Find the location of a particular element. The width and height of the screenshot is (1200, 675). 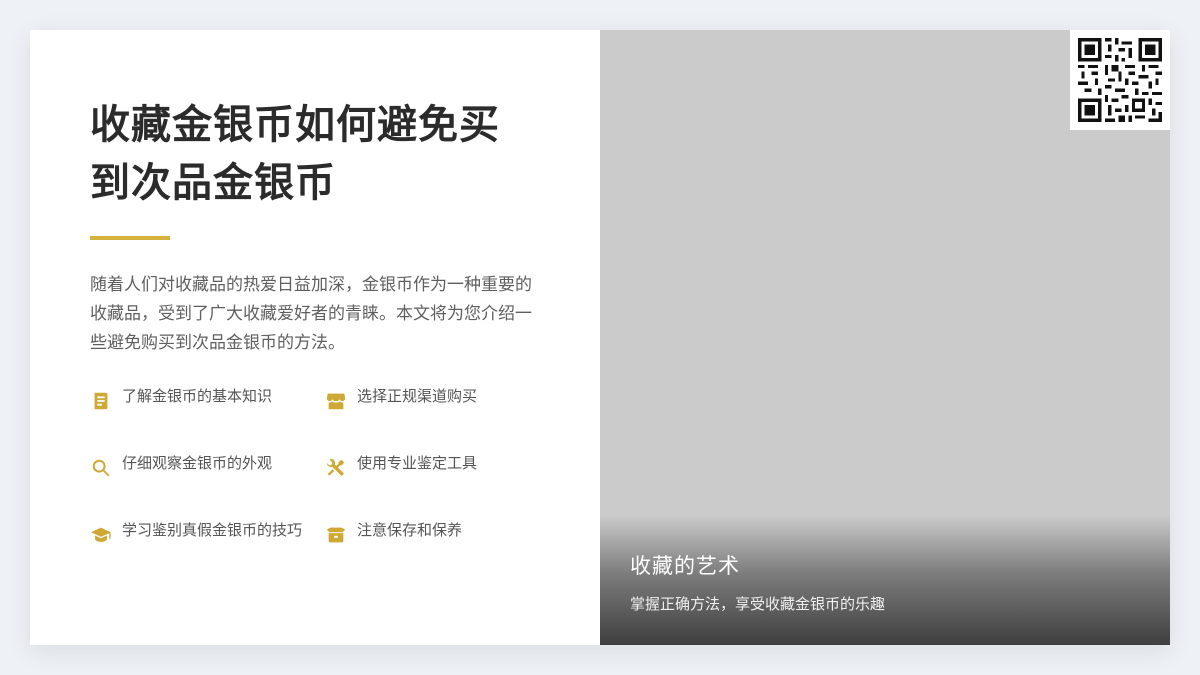

feature-item: 仔细观察金银币的外观 is located at coordinates (207, 484).